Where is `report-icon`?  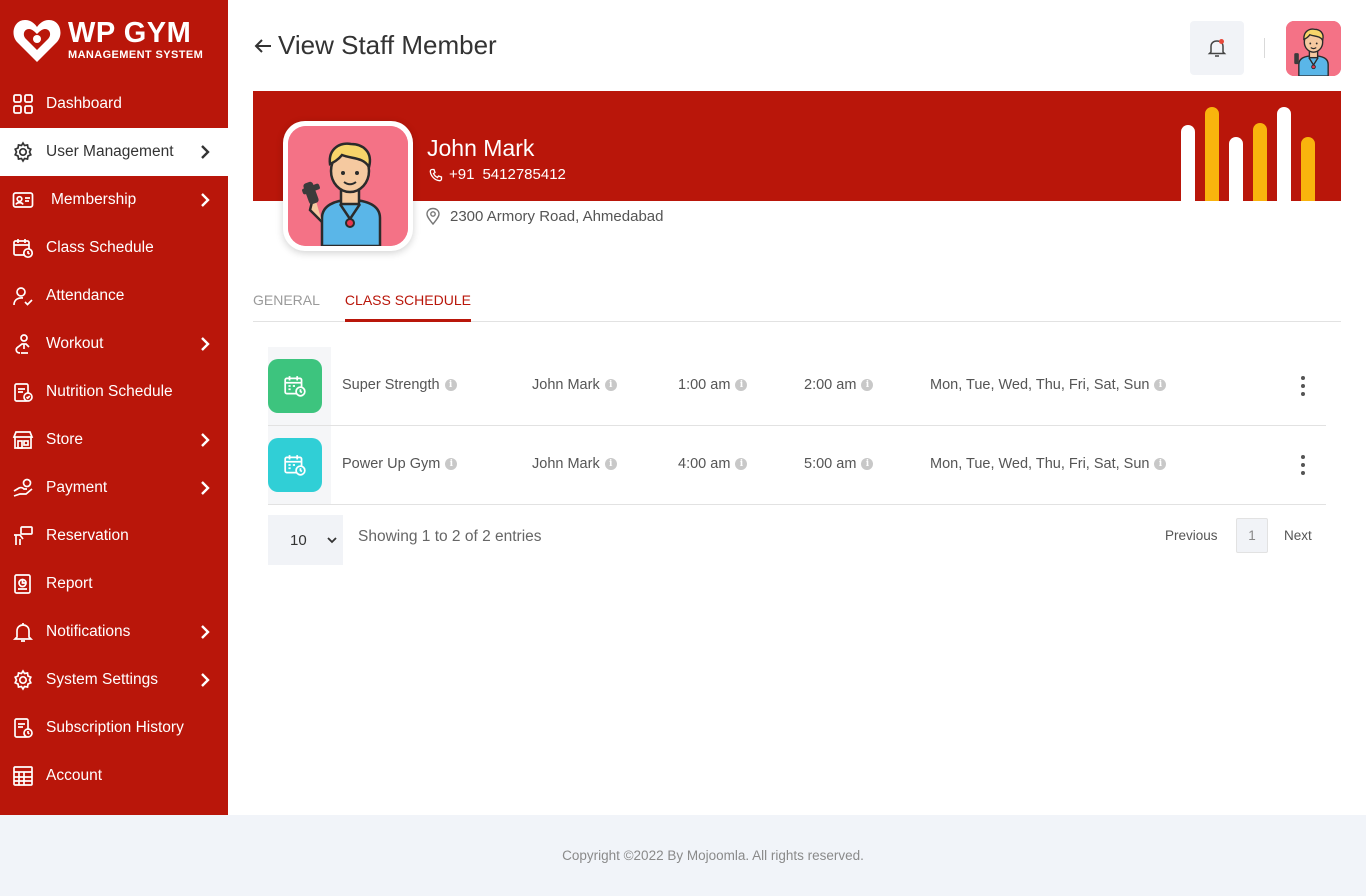 report-icon is located at coordinates (23, 584).